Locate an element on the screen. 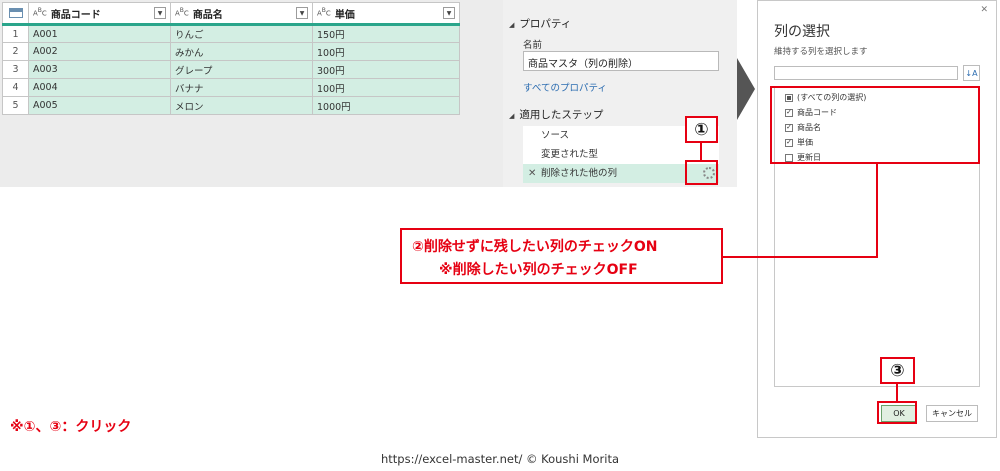 Image resolution: width=1000 pixels, height=471 pixels. row-number: 1 is located at coordinates (15, 33).